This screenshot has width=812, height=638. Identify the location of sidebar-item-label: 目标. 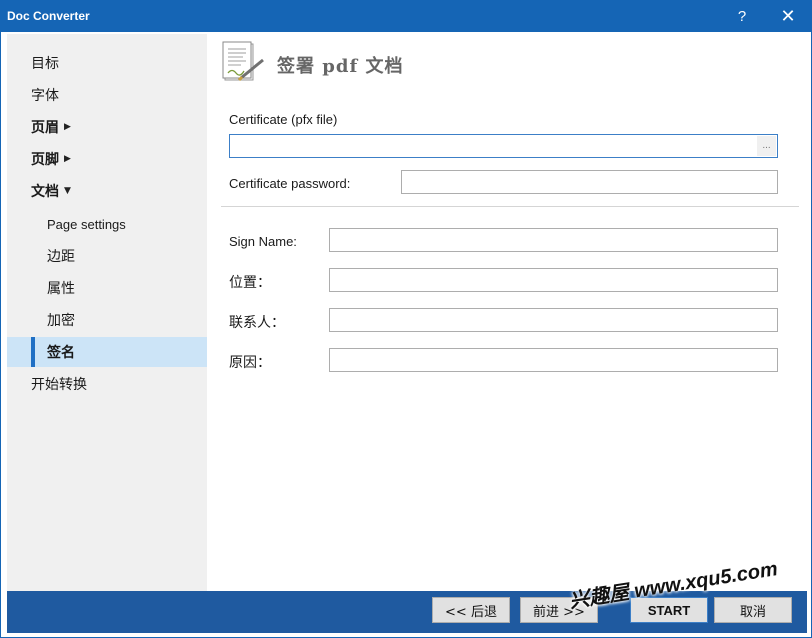
(45, 64).